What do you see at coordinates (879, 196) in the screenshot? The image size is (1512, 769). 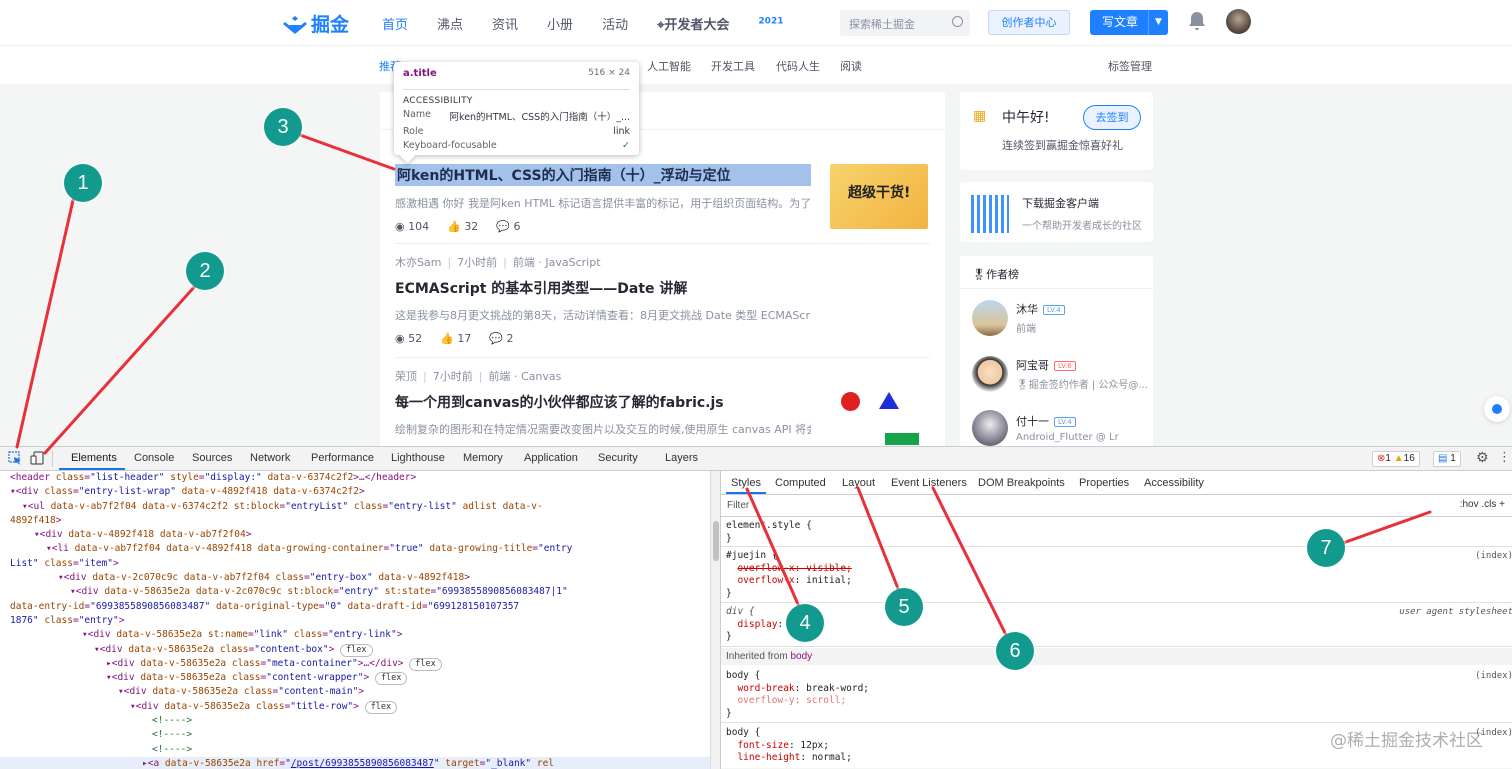 I see `article-thumbnail: 超级干货!` at bounding box center [879, 196].